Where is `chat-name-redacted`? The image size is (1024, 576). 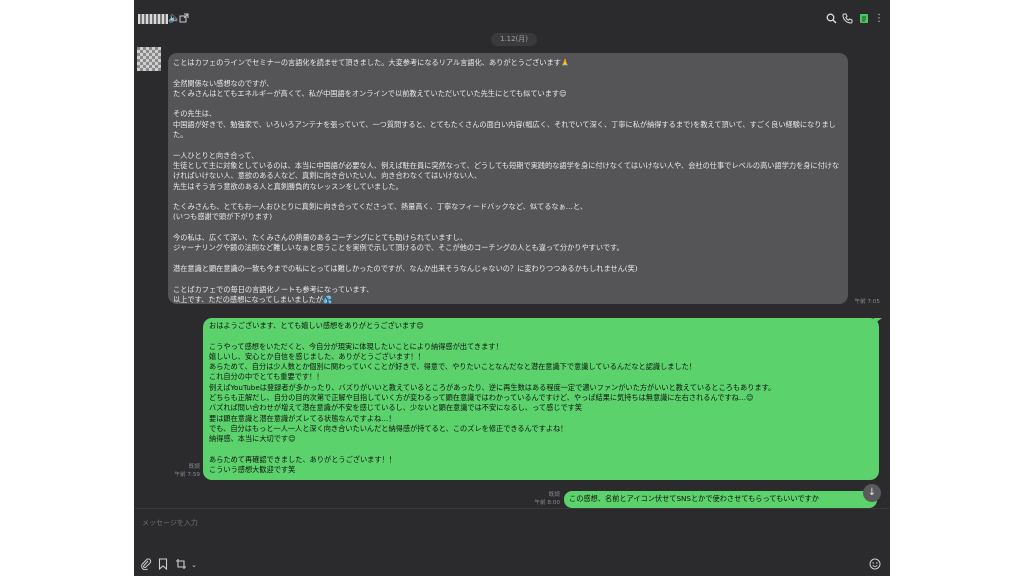
chat-name-redacted is located at coordinates (153, 19).